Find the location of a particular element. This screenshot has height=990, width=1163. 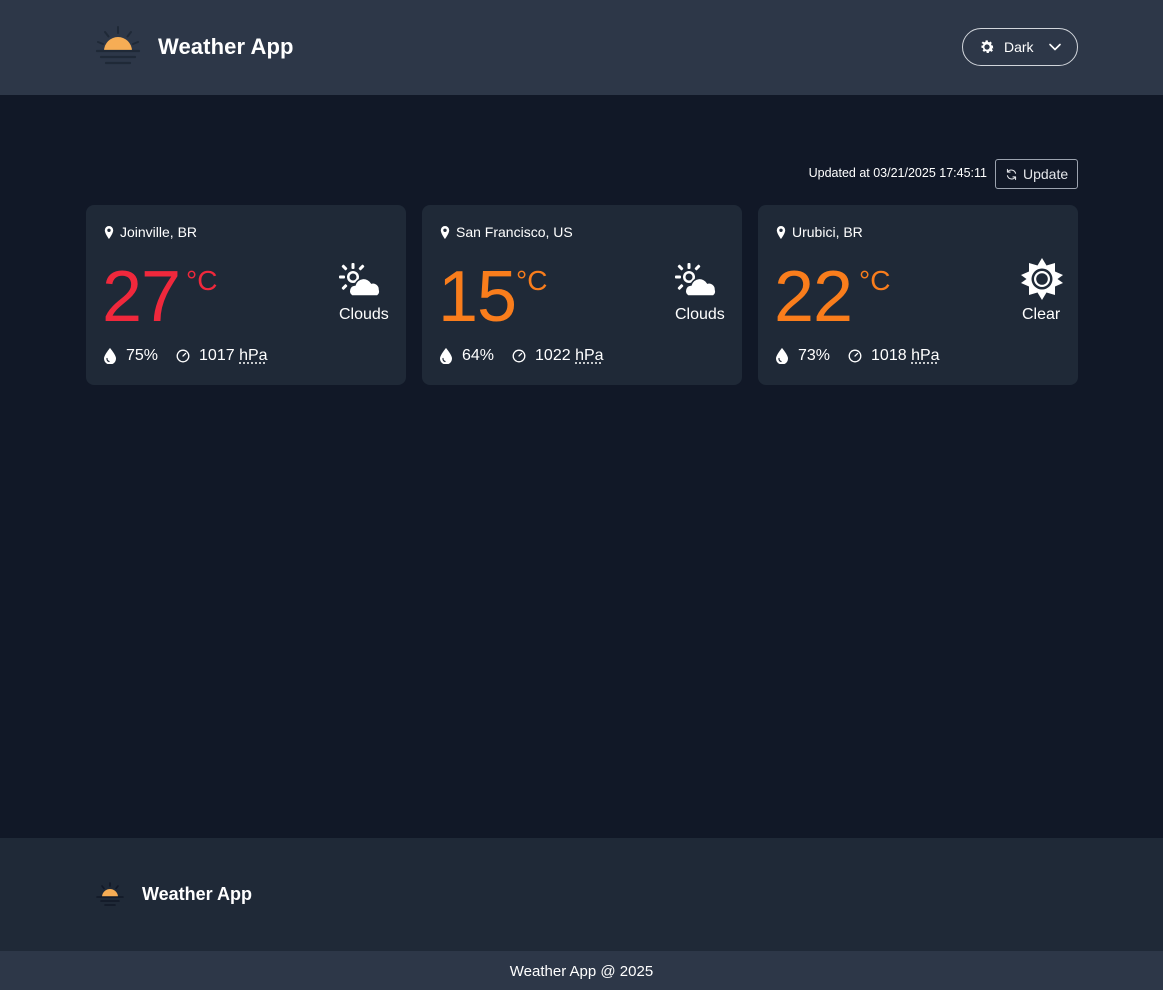

footer-title: Weather App is located at coordinates (197, 893).